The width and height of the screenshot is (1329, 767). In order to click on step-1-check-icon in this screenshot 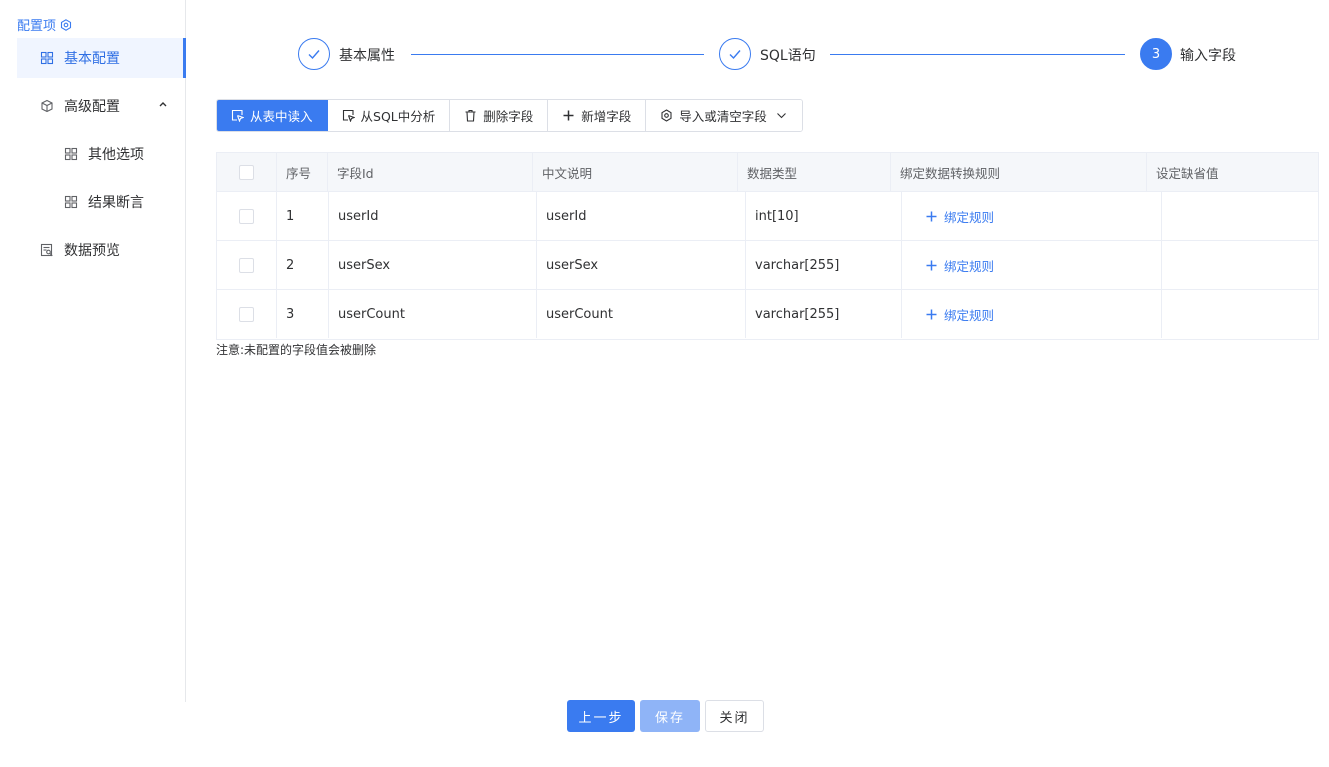, I will do `click(314, 54)`.